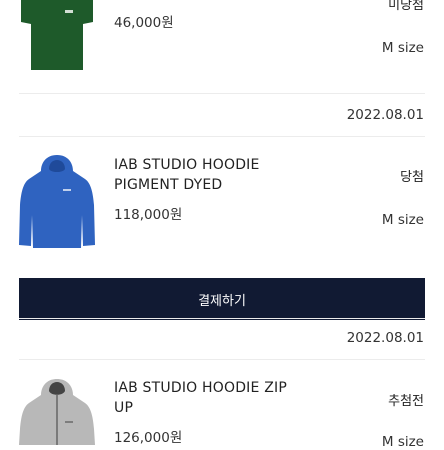  Describe the element at coordinates (412, 177) in the screenshot. I see `draw-status: 당첨` at that location.